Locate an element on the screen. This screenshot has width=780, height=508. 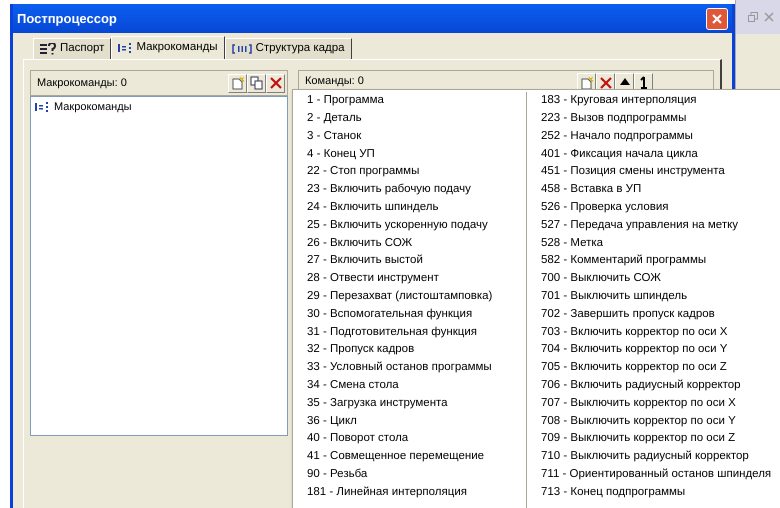
menu-item: 1 - Программа is located at coordinates (416, 101).